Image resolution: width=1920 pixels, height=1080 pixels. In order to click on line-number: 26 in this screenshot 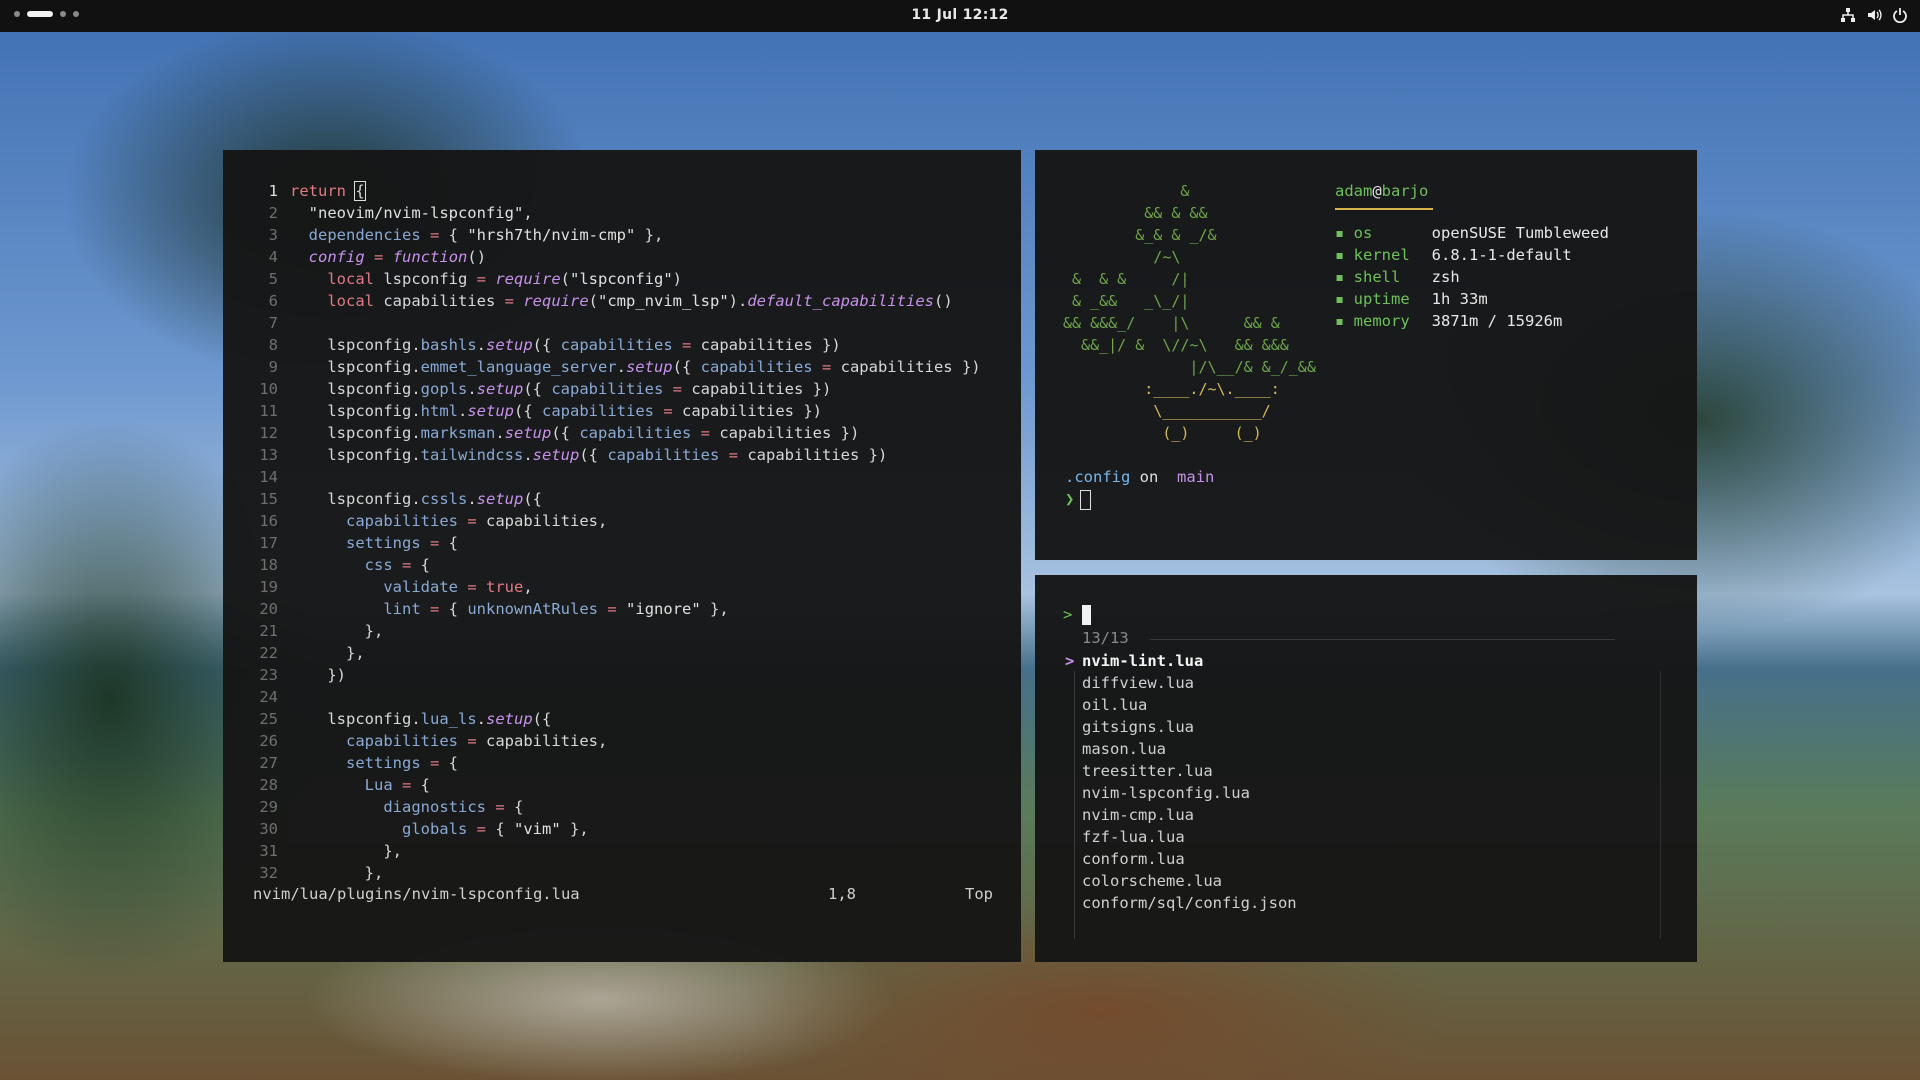, I will do `click(268, 741)`.